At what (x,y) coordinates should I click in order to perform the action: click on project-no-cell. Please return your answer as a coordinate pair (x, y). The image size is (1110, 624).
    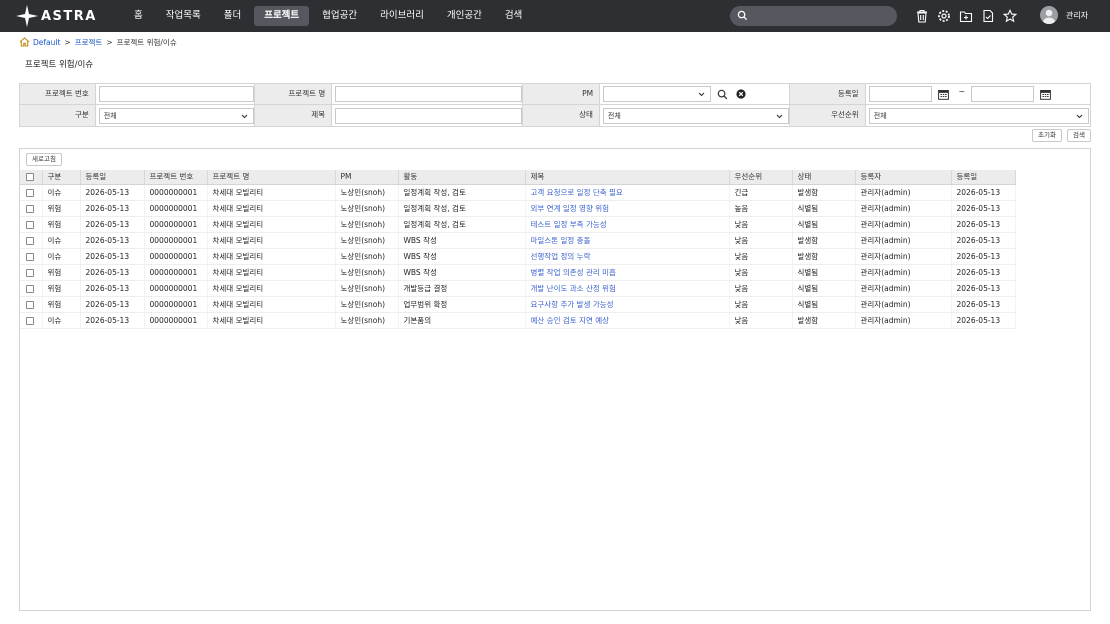
    Looking at the image, I should click on (176, 94).